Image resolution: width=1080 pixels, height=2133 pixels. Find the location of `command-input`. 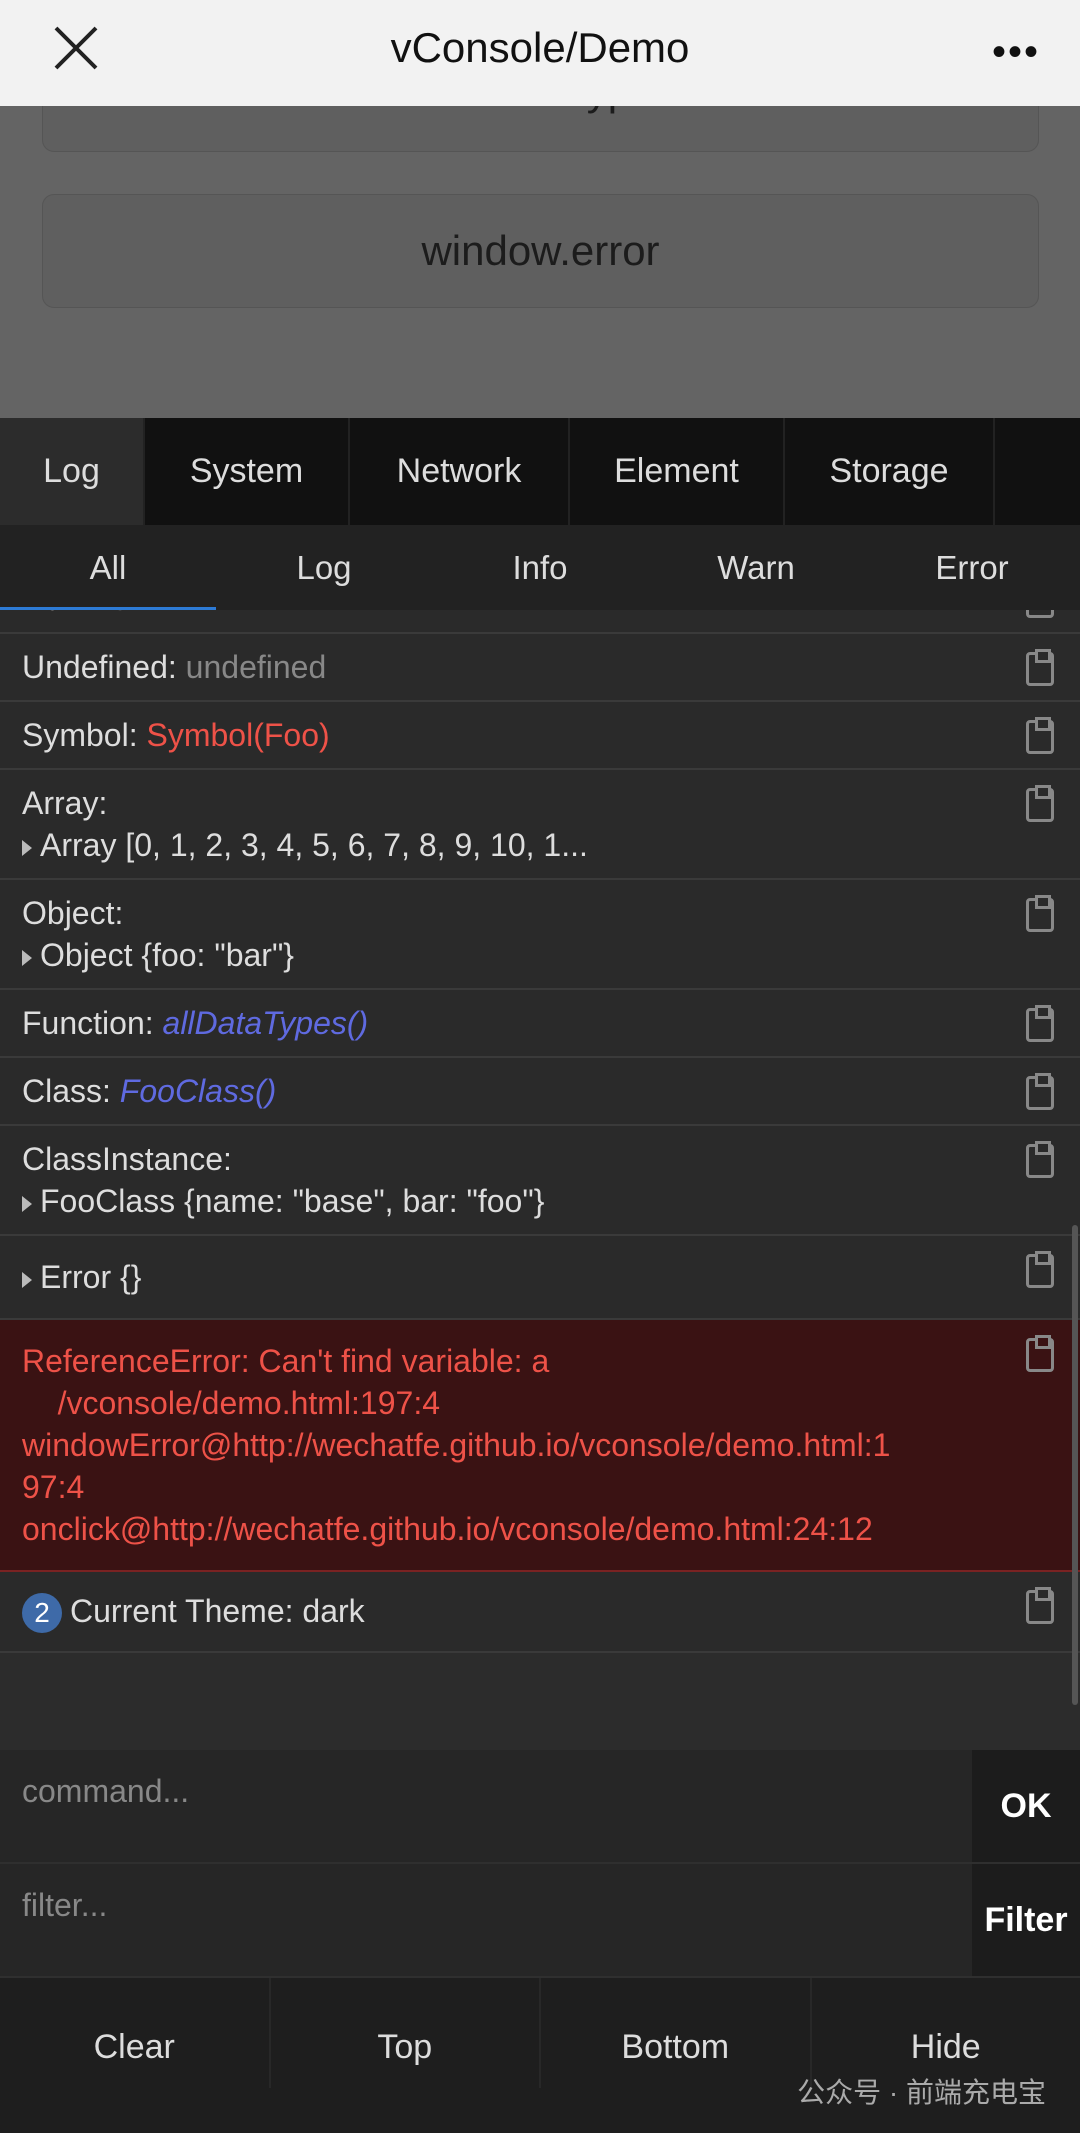

command-input is located at coordinates (486, 1806).